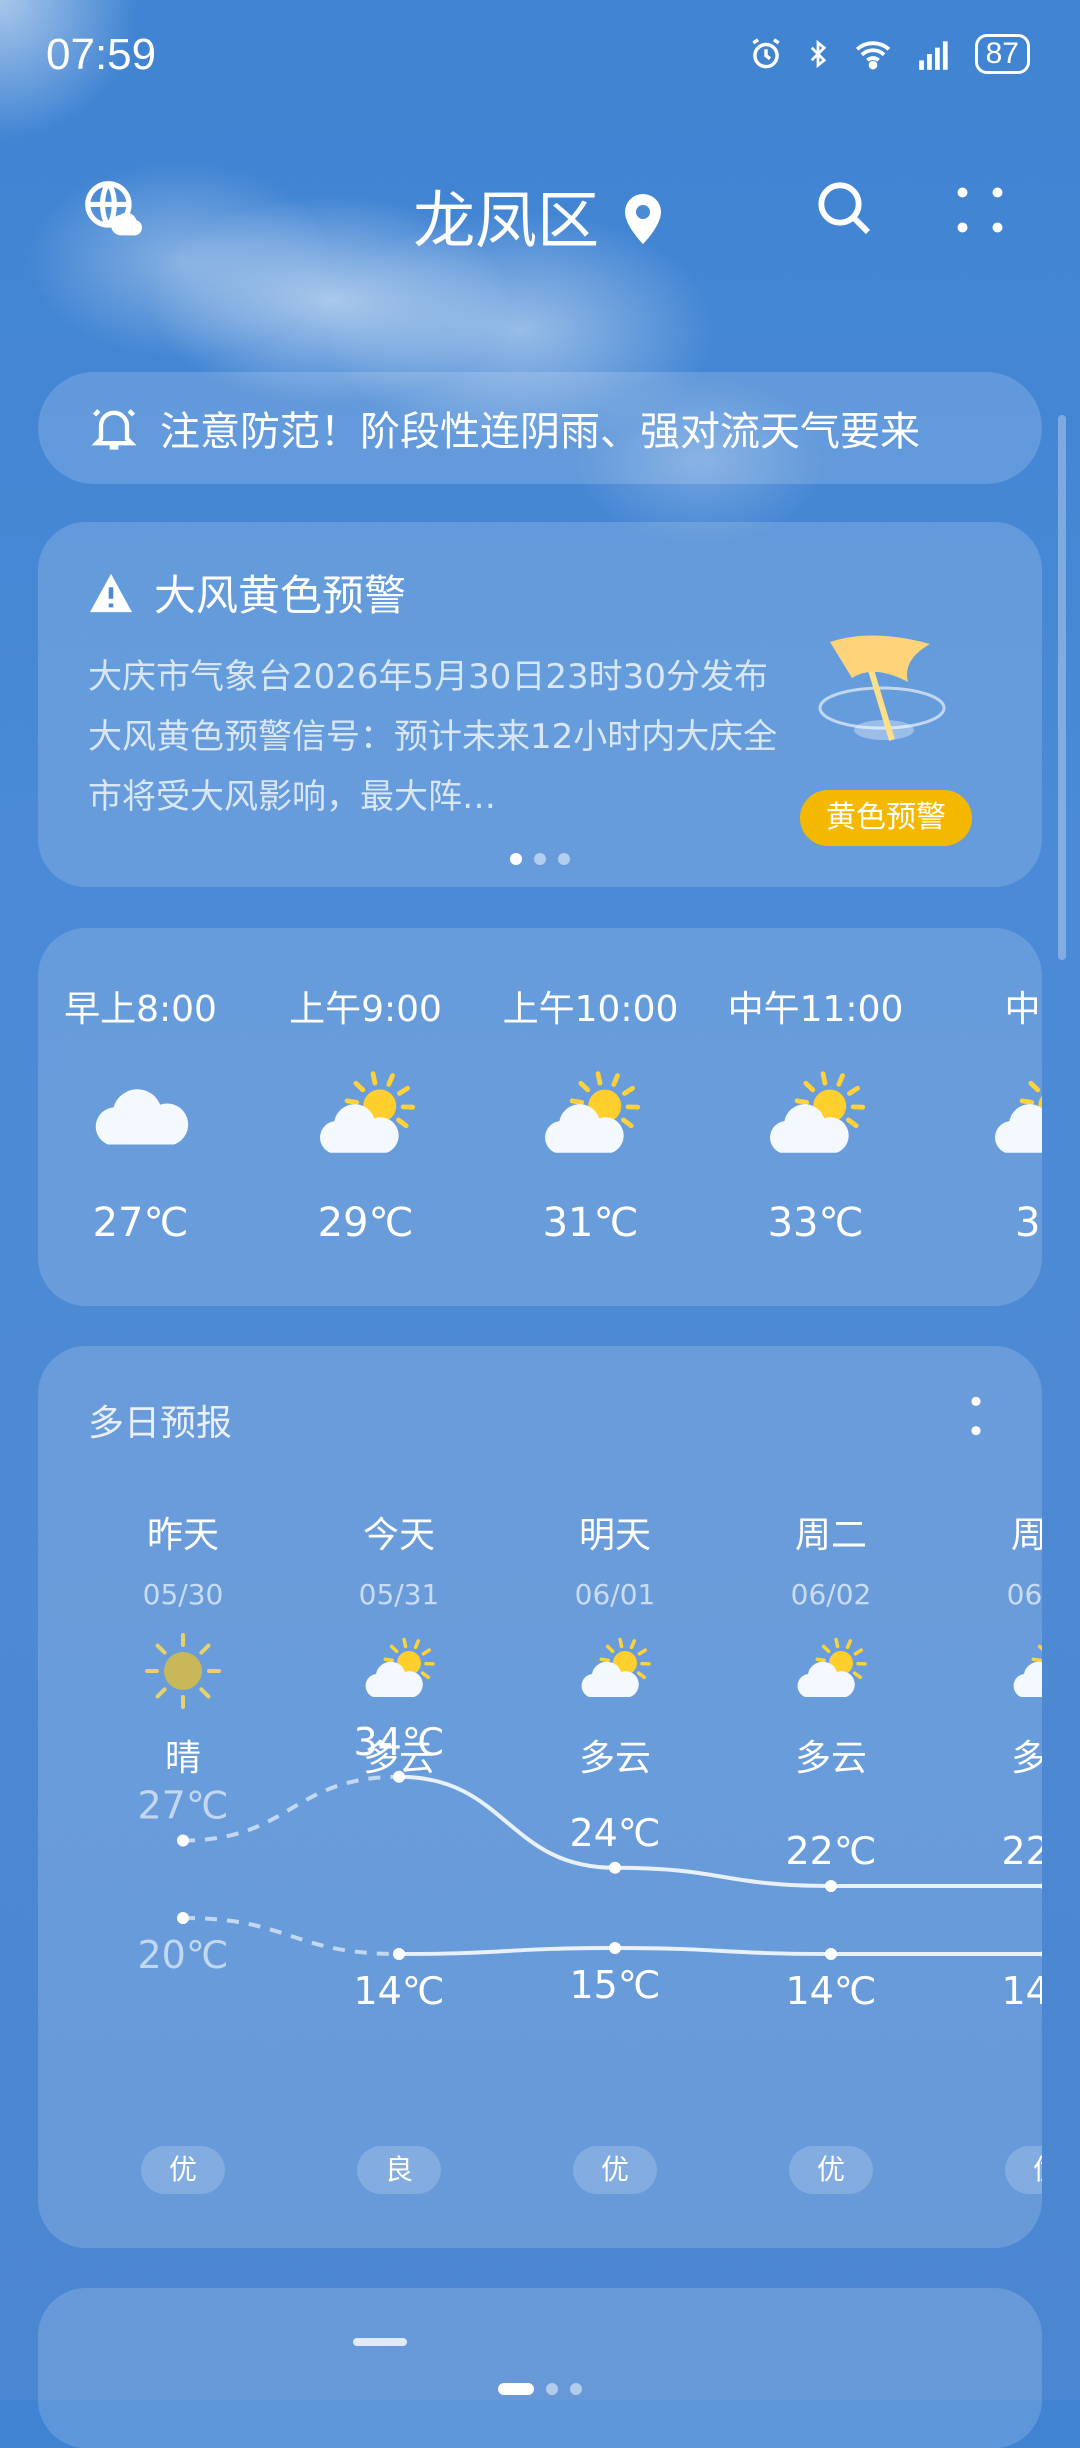 This screenshot has width=1080, height=2448. What do you see at coordinates (183, 1532) in the screenshot?
I see `day-name: 昨天` at bounding box center [183, 1532].